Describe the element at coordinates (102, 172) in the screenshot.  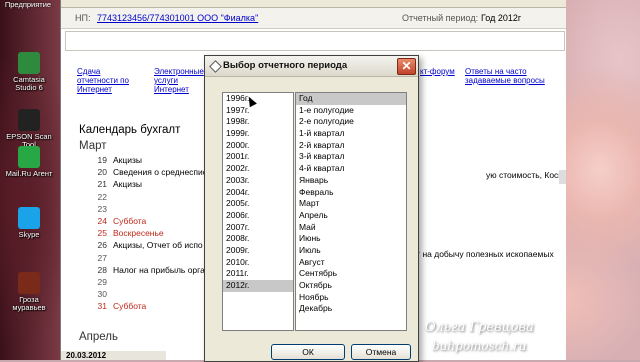
I see `day-number: 20` at that location.